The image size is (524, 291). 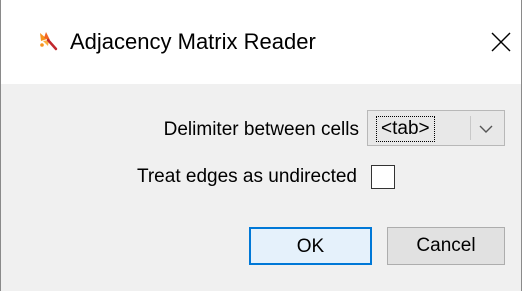 What do you see at coordinates (486, 131) in the screenshot?
I see `chevron-down-icon` at bounding box center [486, 131].